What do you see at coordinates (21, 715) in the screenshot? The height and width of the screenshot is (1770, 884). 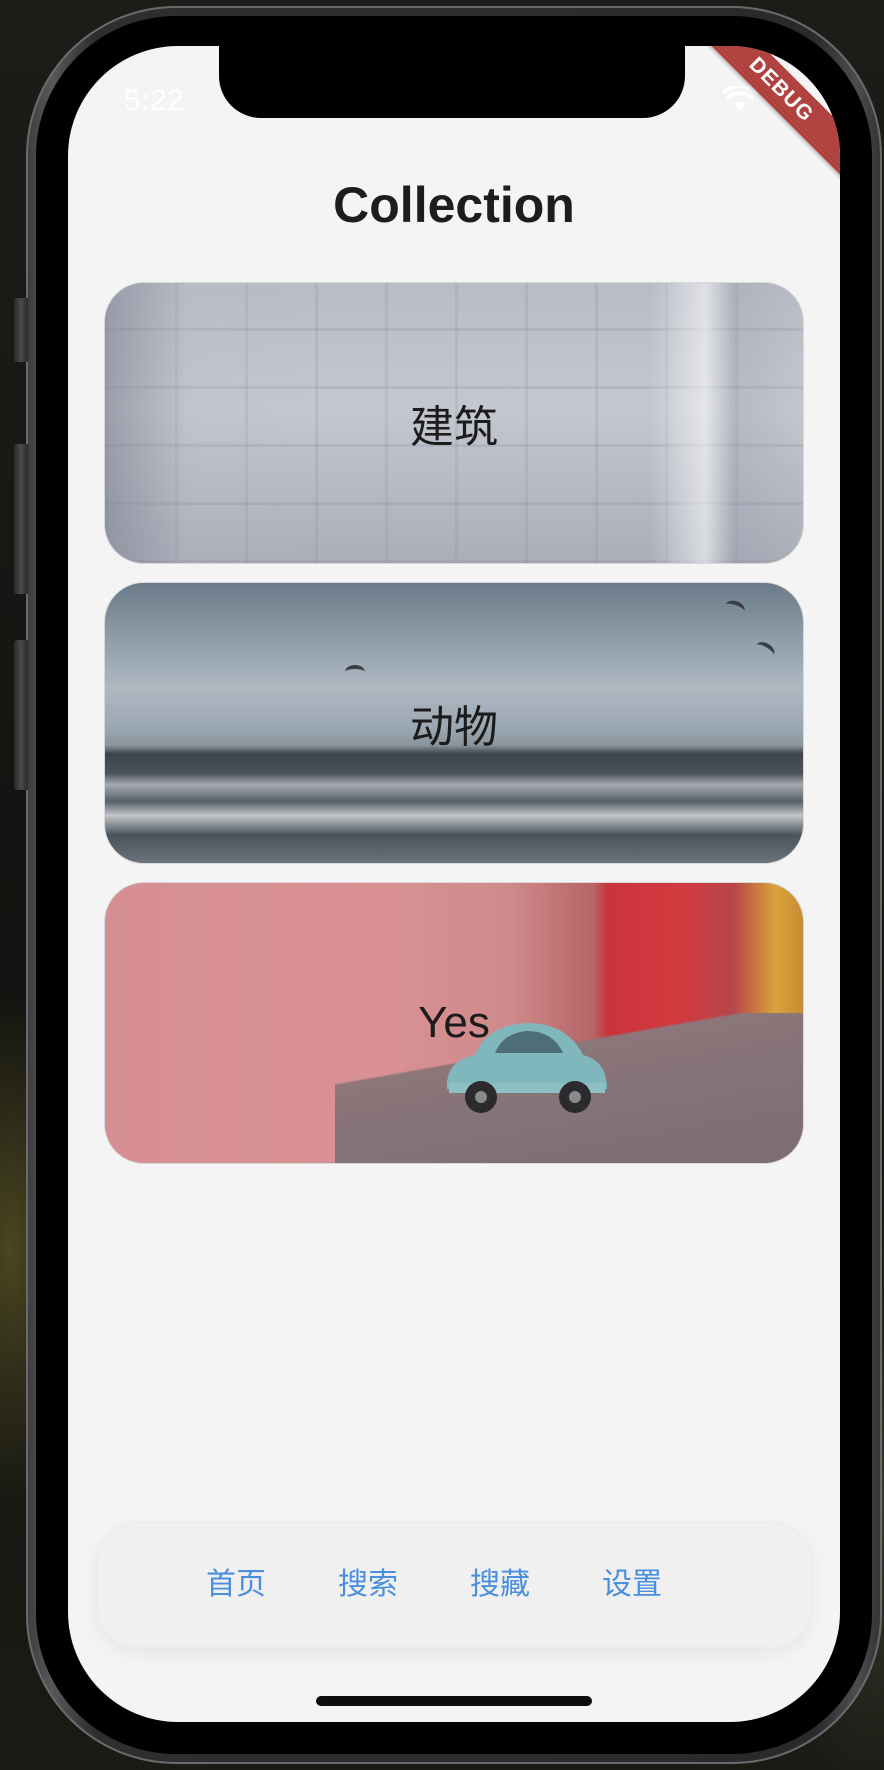 I see `volume-down-button` at bounding box center [21, 715].